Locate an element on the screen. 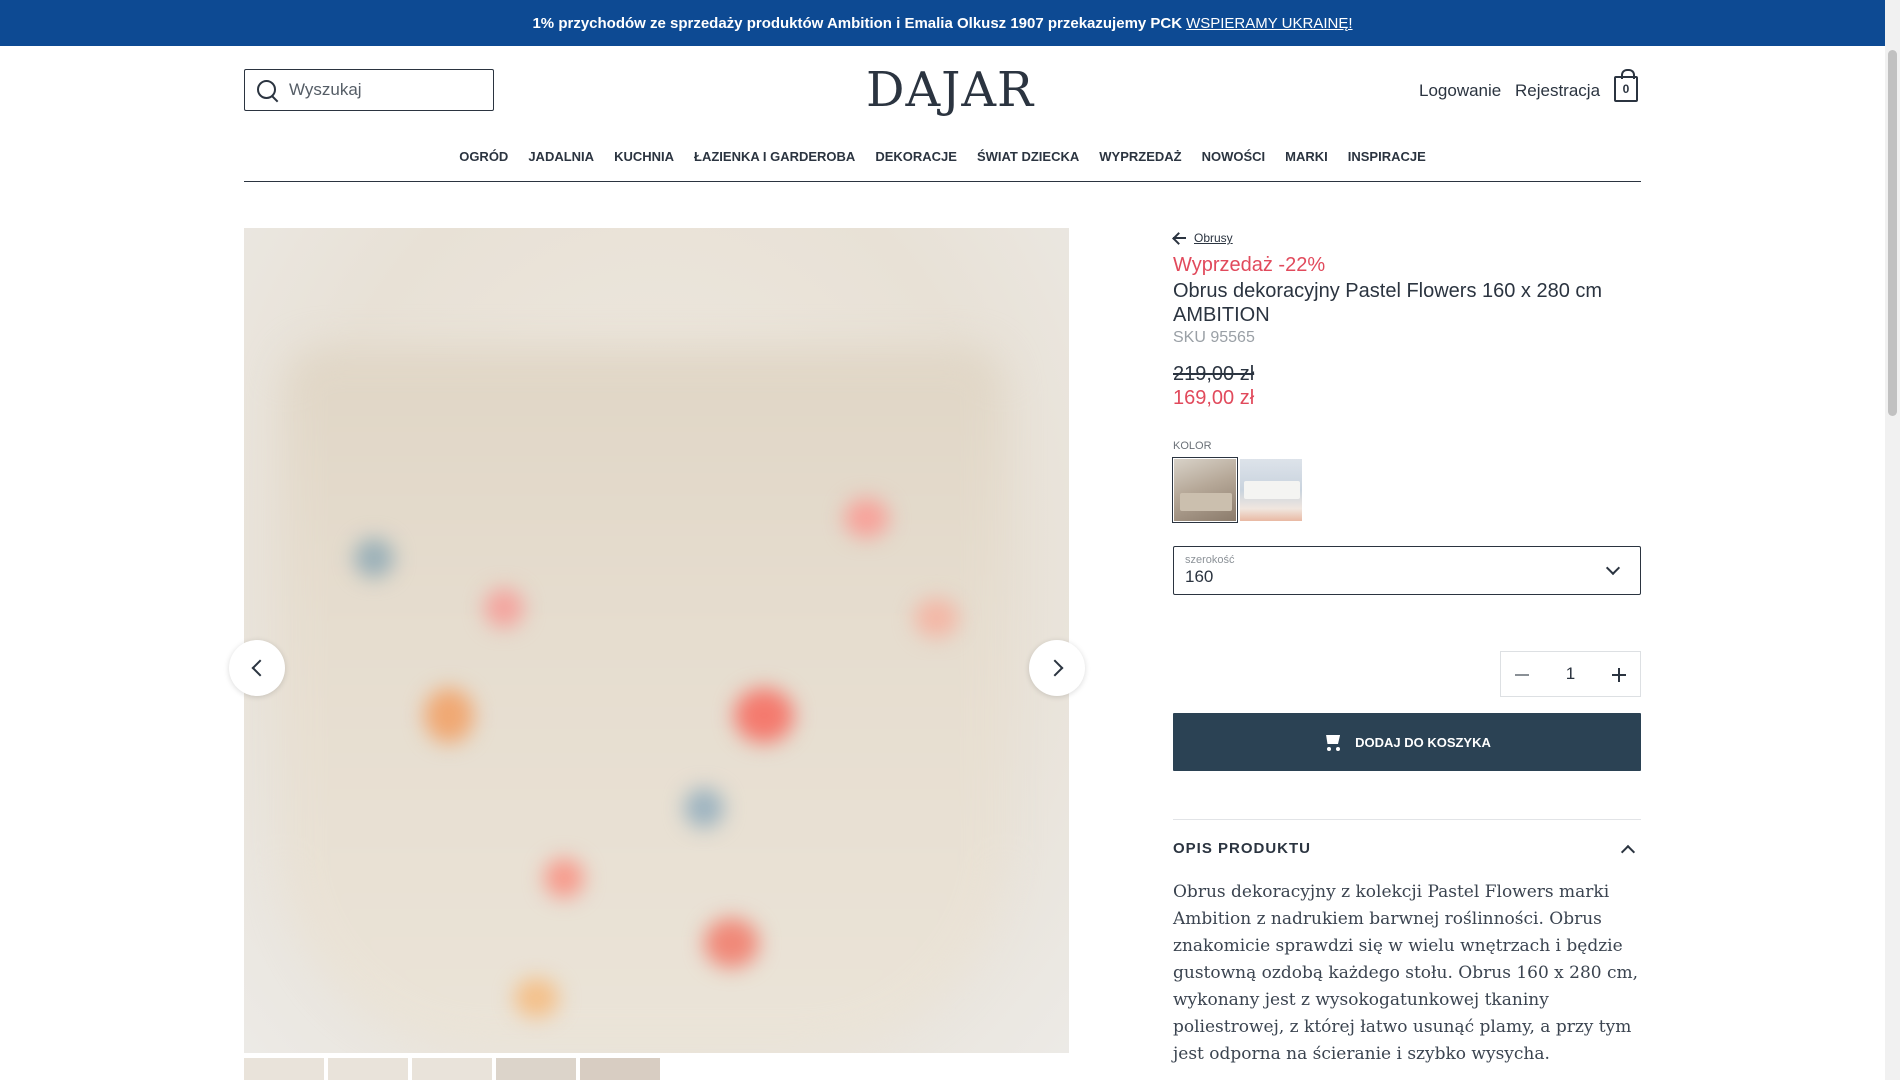 Image resolution: width=1900 pixels, height=1080 pixels. new-price: 169,00 zł is located at coordinates (1214, 398).